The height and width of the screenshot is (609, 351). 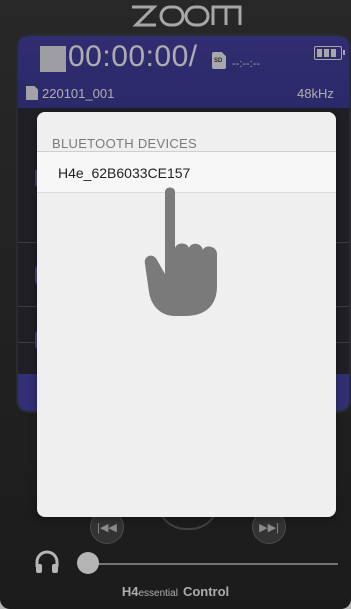 I want to click on dialog-header: BLUETOOTH DEVICES, so click(x=186, y=132).